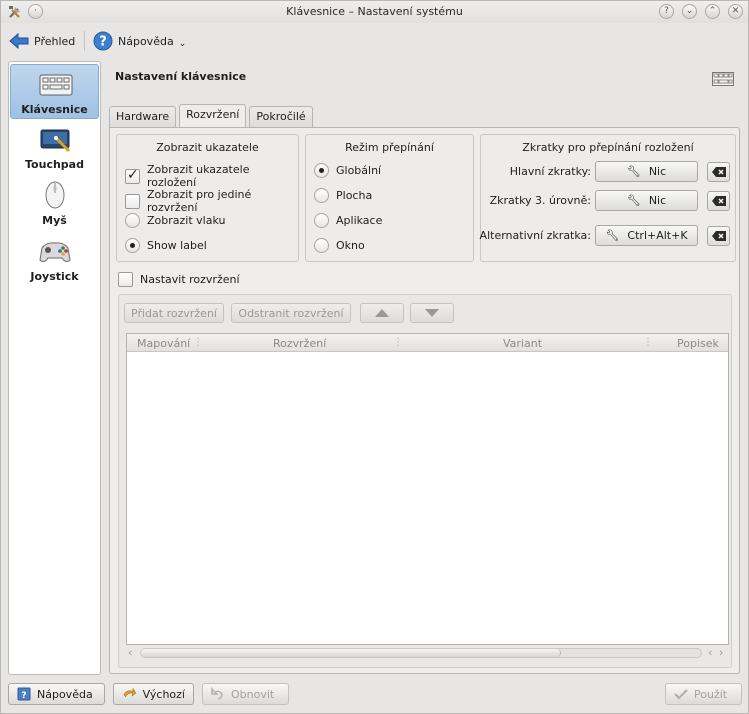 Image resolution: width=749 pixels, height=714 pixels. What do you see at coordinates (657, 171) in the screenshot?
I see `shortcut-value: Nic` at bounding box center [657, 171].